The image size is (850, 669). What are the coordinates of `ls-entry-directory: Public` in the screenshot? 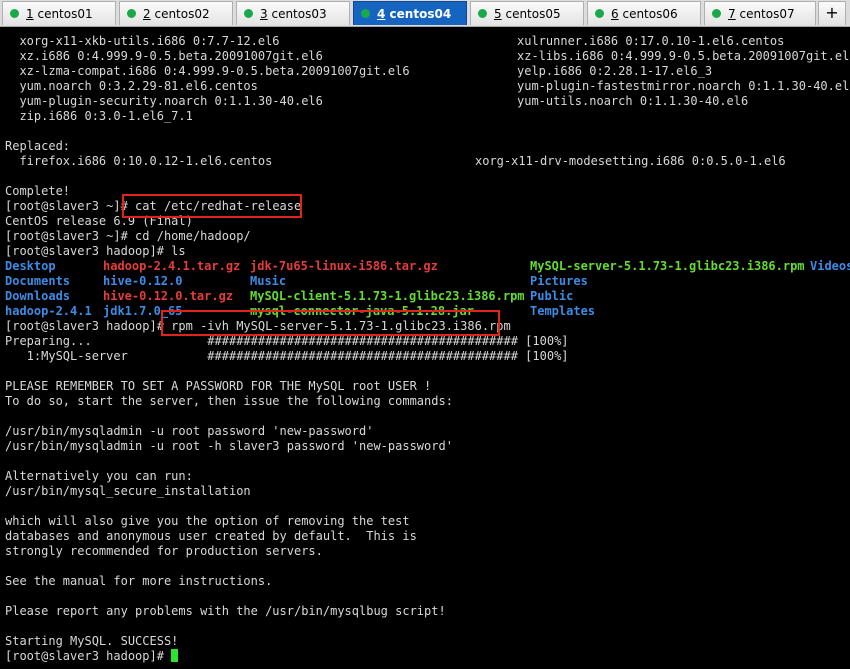 It's located at (552, 296).